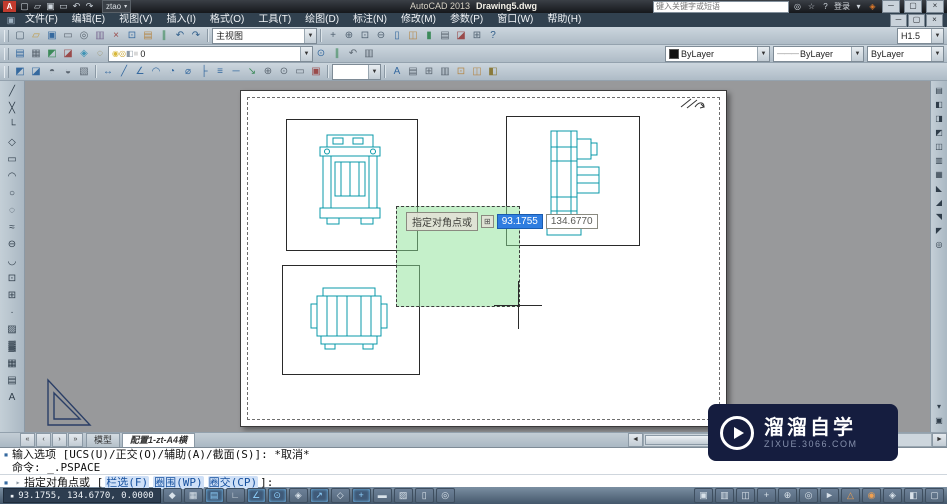  Describe the element at coordinates (811, 6) in the screenshot. I see `favorites-star-icon: ☆` at that location.